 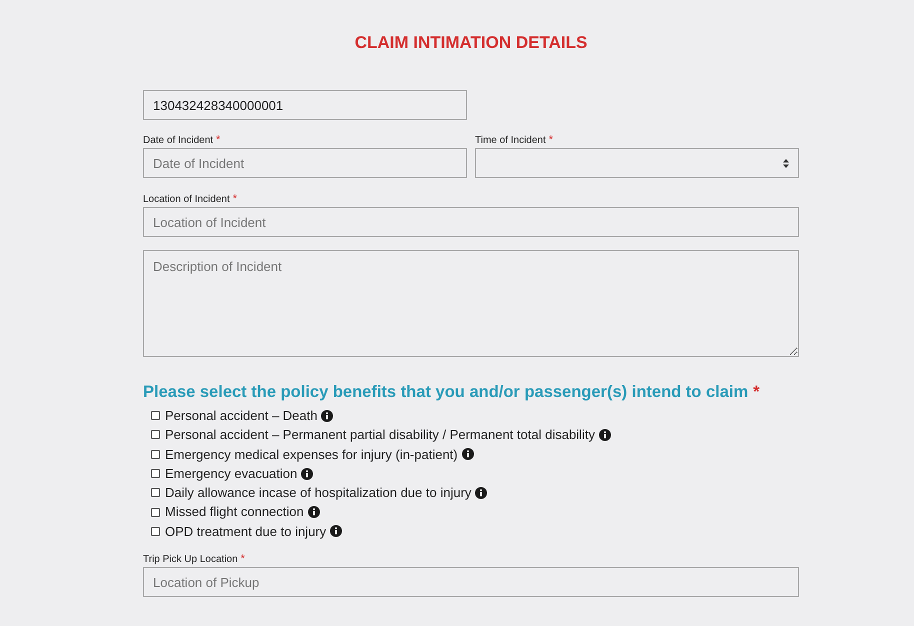 What do you see at coordinates (305, 105) in the screenshot?
I see `policy-number-field: 130432428340000001` at bounding box center [305, 105].